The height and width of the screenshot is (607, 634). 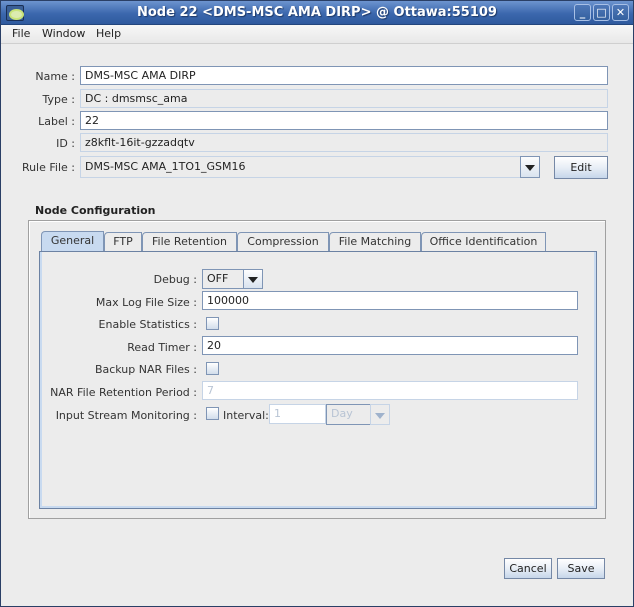 What do you see at coordinates (21, 33) in the screenshot?
I see `menu-file: File` at bounding box center [21, 33].